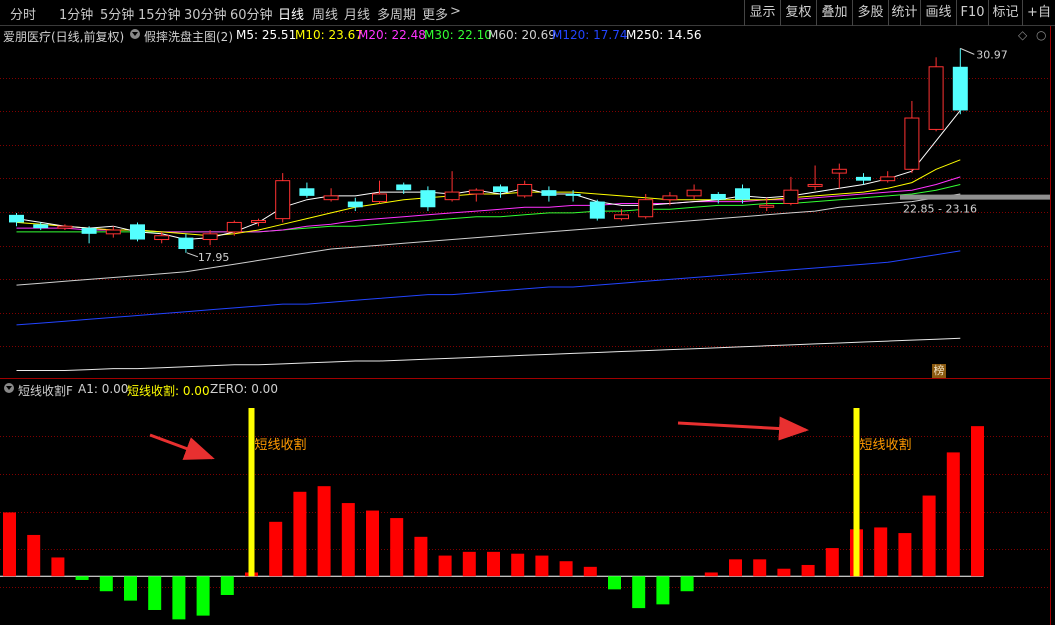  Describe the element at coordinates (743, 428) in the screenshot. I see `annotation-arrow-right` at that location.